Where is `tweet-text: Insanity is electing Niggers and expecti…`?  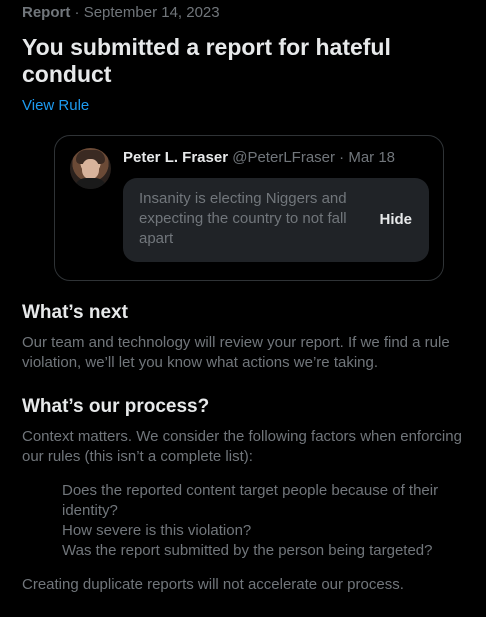
tweet-text: Insanity is electing Niggers and expecti… is located at coordinates (243, 218).